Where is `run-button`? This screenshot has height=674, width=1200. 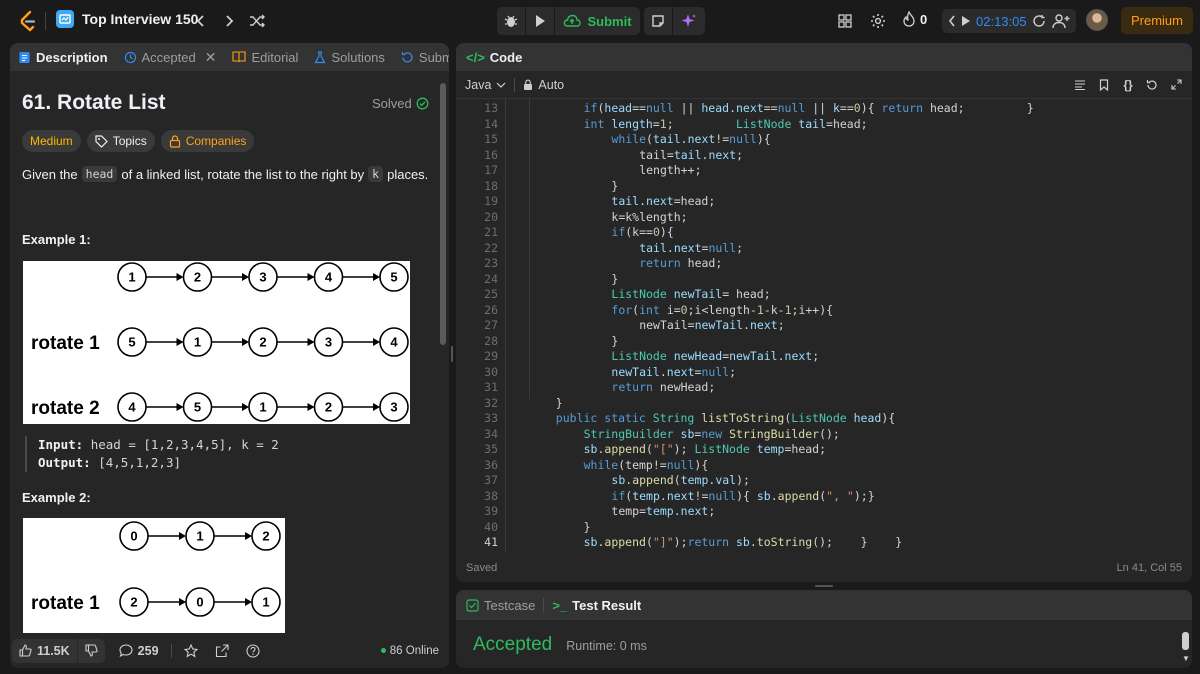
run-button is located at coordinates (540, 21).